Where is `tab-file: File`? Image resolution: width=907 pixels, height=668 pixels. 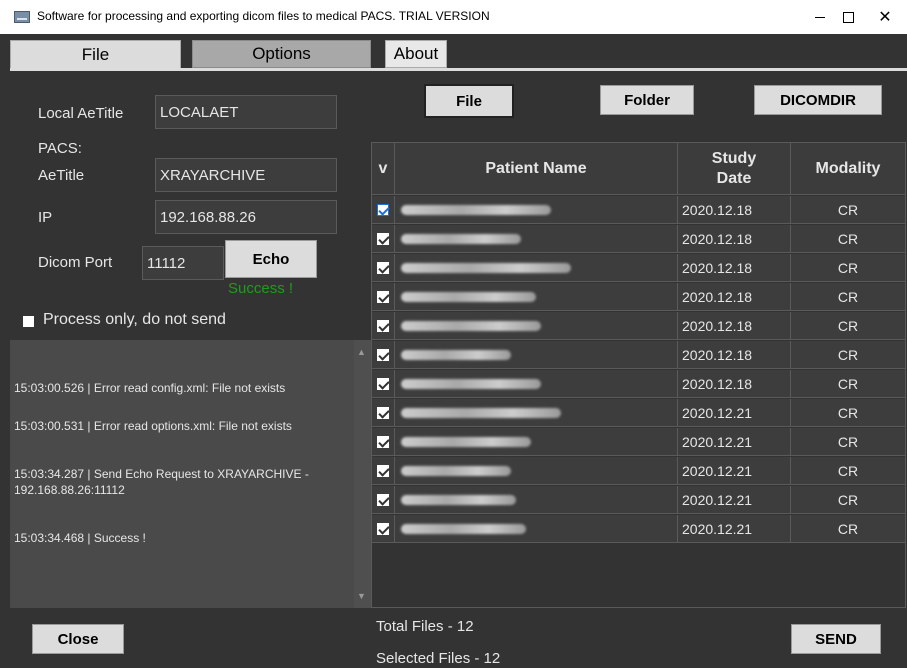
tab-file: File is located at coordinates (95, 54).